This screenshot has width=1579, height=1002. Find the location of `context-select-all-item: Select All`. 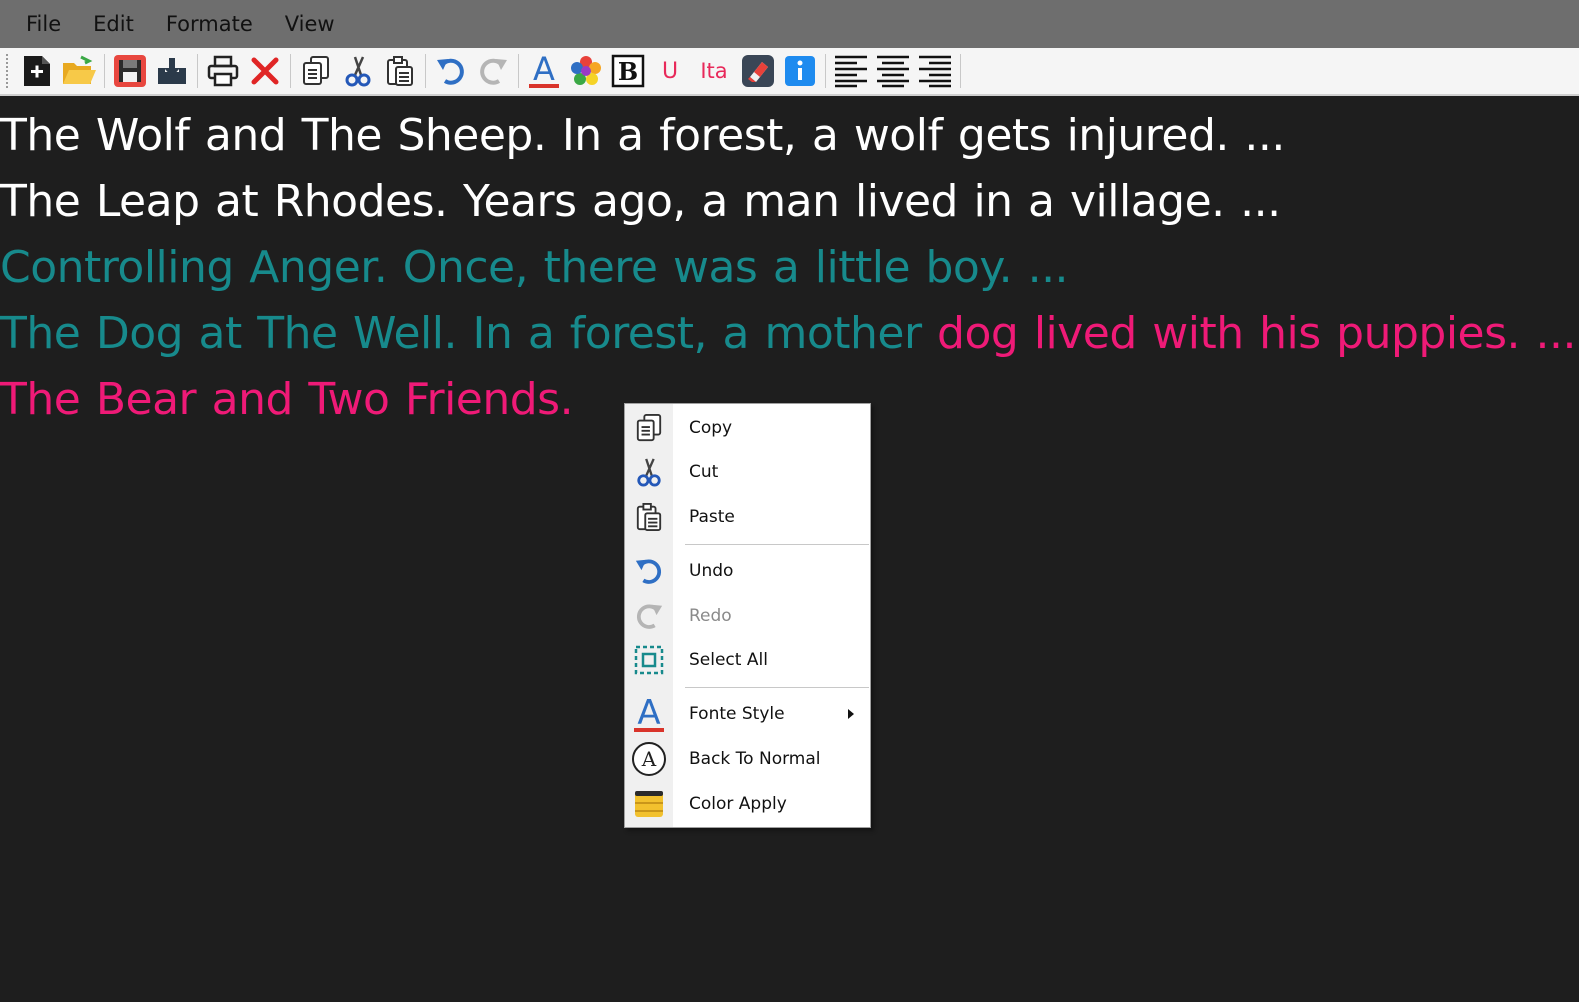

context-select-all-item: Select All is located at coordinates (747, 660).